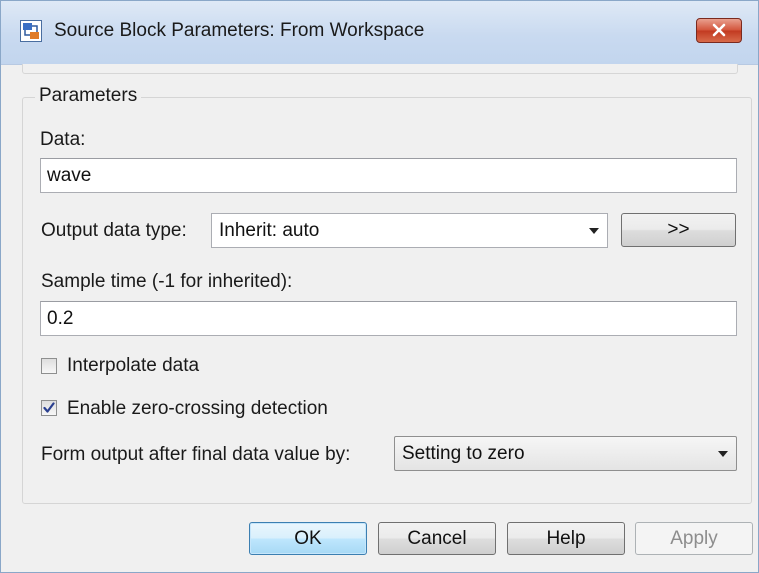 This screenshot has width=759, height=573. Describe the element at coordinates (133, 366) in the screenshot. I see `interpolate-data-label: Interpolate data` at that location.